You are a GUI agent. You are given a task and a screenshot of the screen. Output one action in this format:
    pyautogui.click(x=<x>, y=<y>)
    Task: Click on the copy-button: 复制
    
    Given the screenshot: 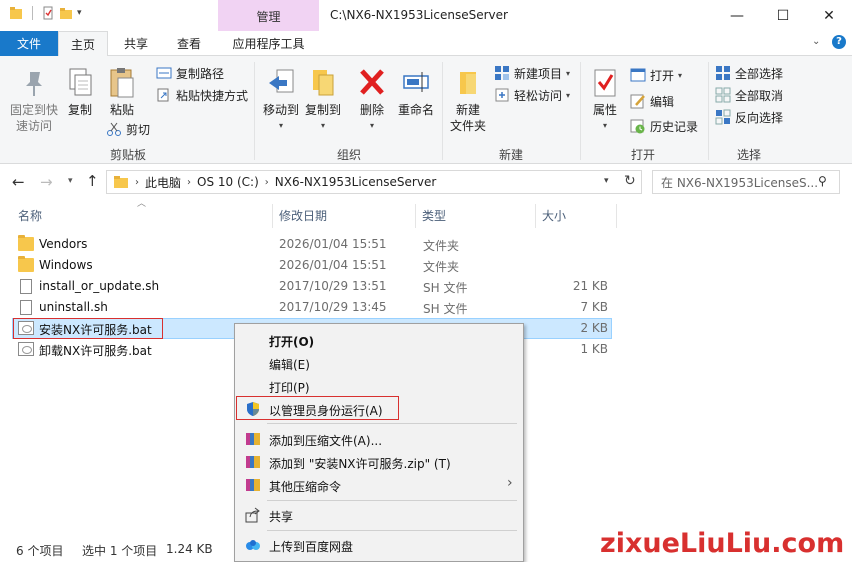 What is the action you would take?
    pyautogui.click(x=80, y=92)
    